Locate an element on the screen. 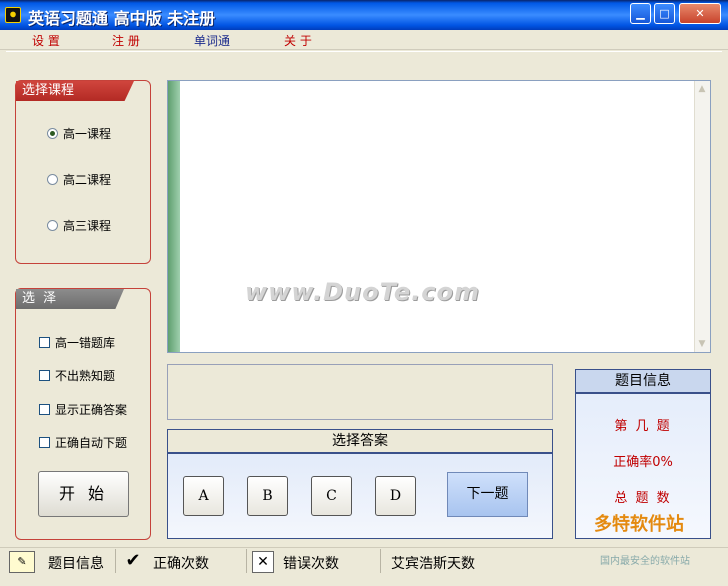 The height and width of the screenshot is (586, 728). check-icon: ✔ is located at coordinates (133, 560).